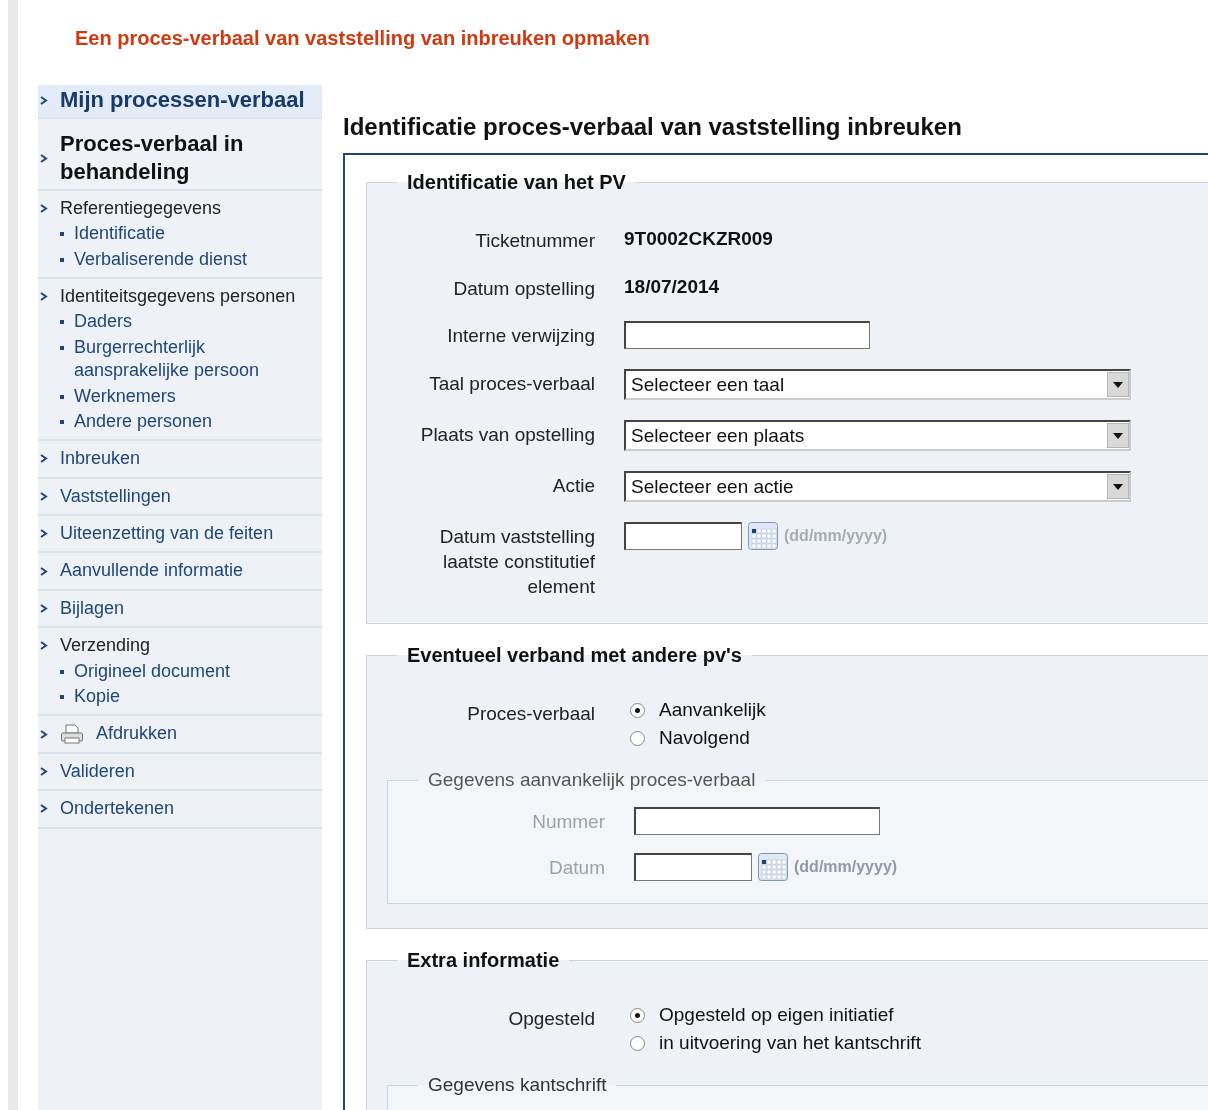  Describe the element at coordinates (776, 1015) in the screenshot. I see `radio-label: Opgesteld op eigen initiatief` at that location.